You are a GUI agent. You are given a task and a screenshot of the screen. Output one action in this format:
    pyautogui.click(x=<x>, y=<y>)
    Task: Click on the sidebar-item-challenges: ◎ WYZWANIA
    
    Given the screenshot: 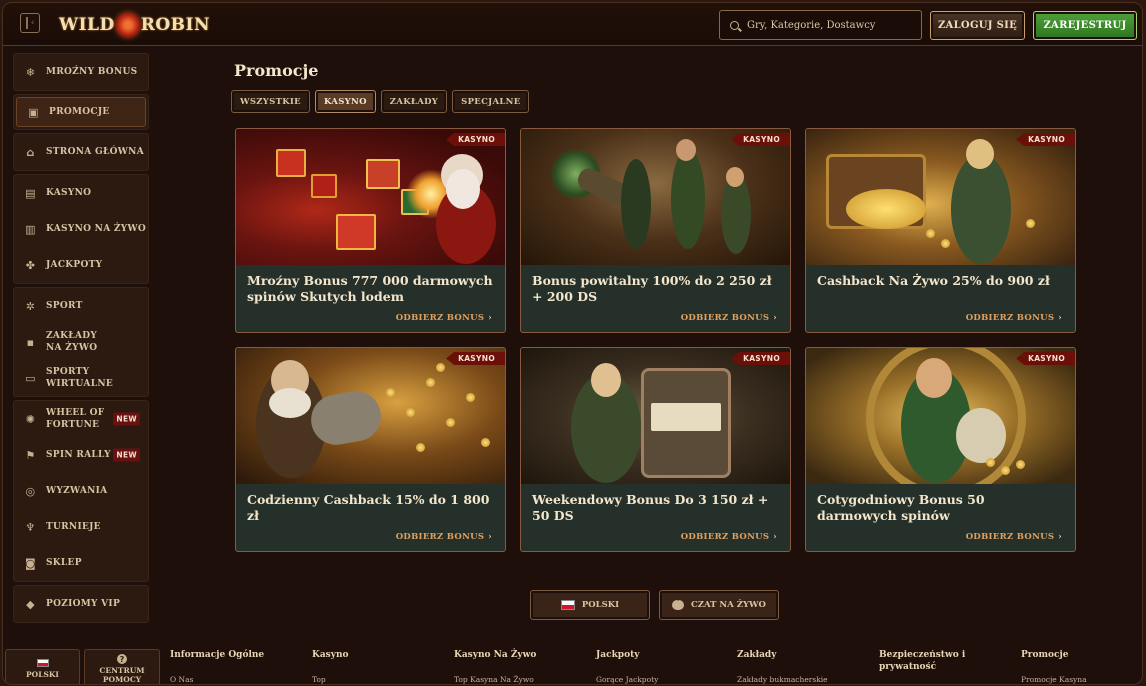 What is the action you would take?
    pyautogui.click(x=81, y=491)
    